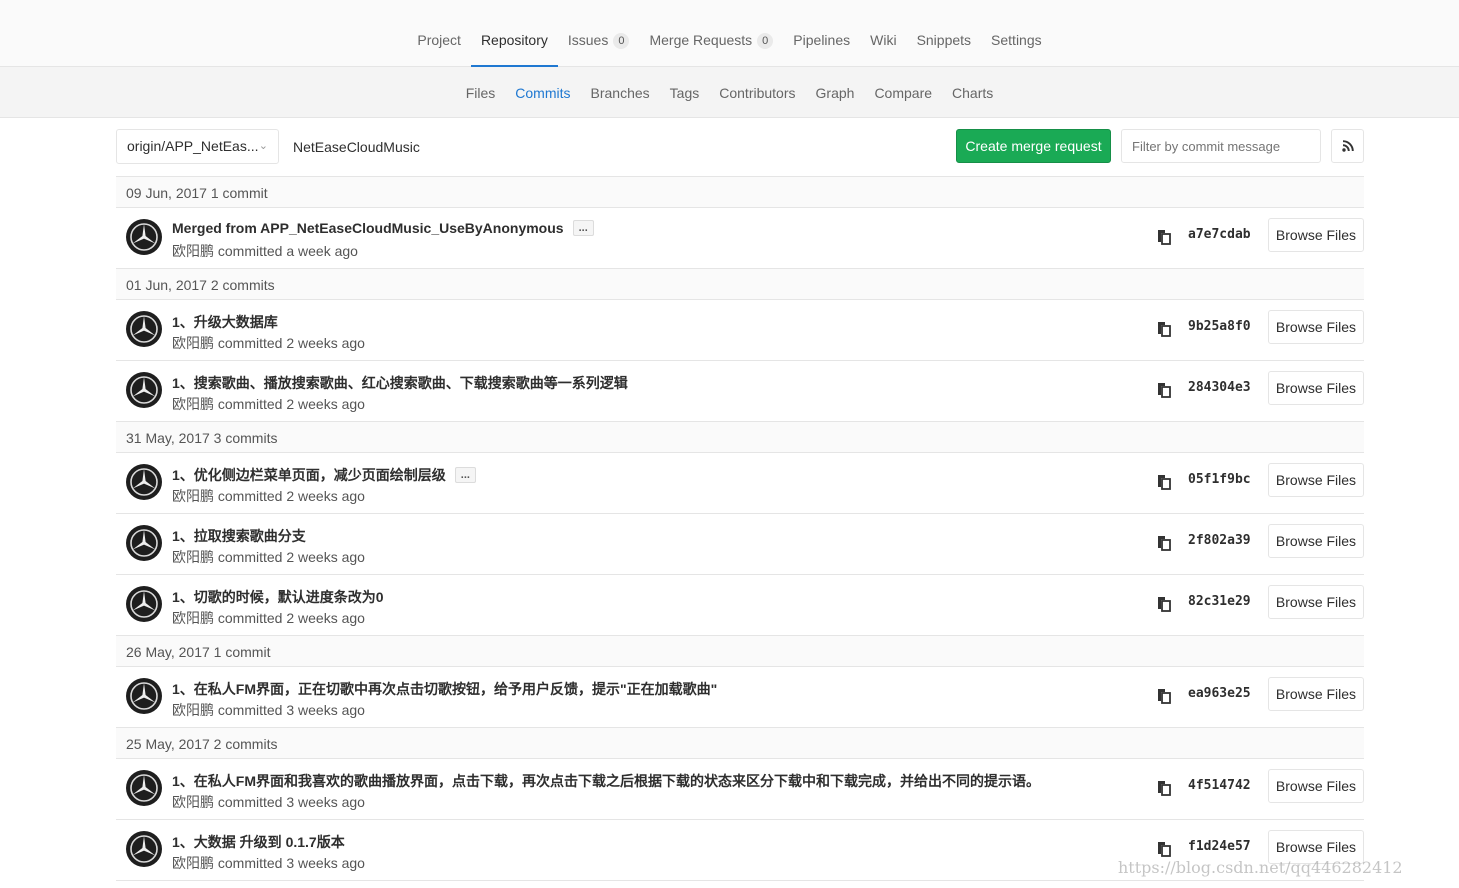 This screenshot has height=888, width=1459. Describe the element at coordinates (1219, 234) in the screenshot. I see `commit-sha-link: a7e7cdab` at that location.